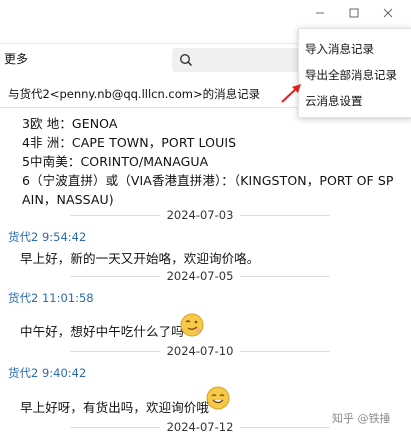 This screenshot has width=411, height=438. What do you see at coordinates (388, 13) in the screenshot?
I see `close-icon` at bounding box center [388, 13].